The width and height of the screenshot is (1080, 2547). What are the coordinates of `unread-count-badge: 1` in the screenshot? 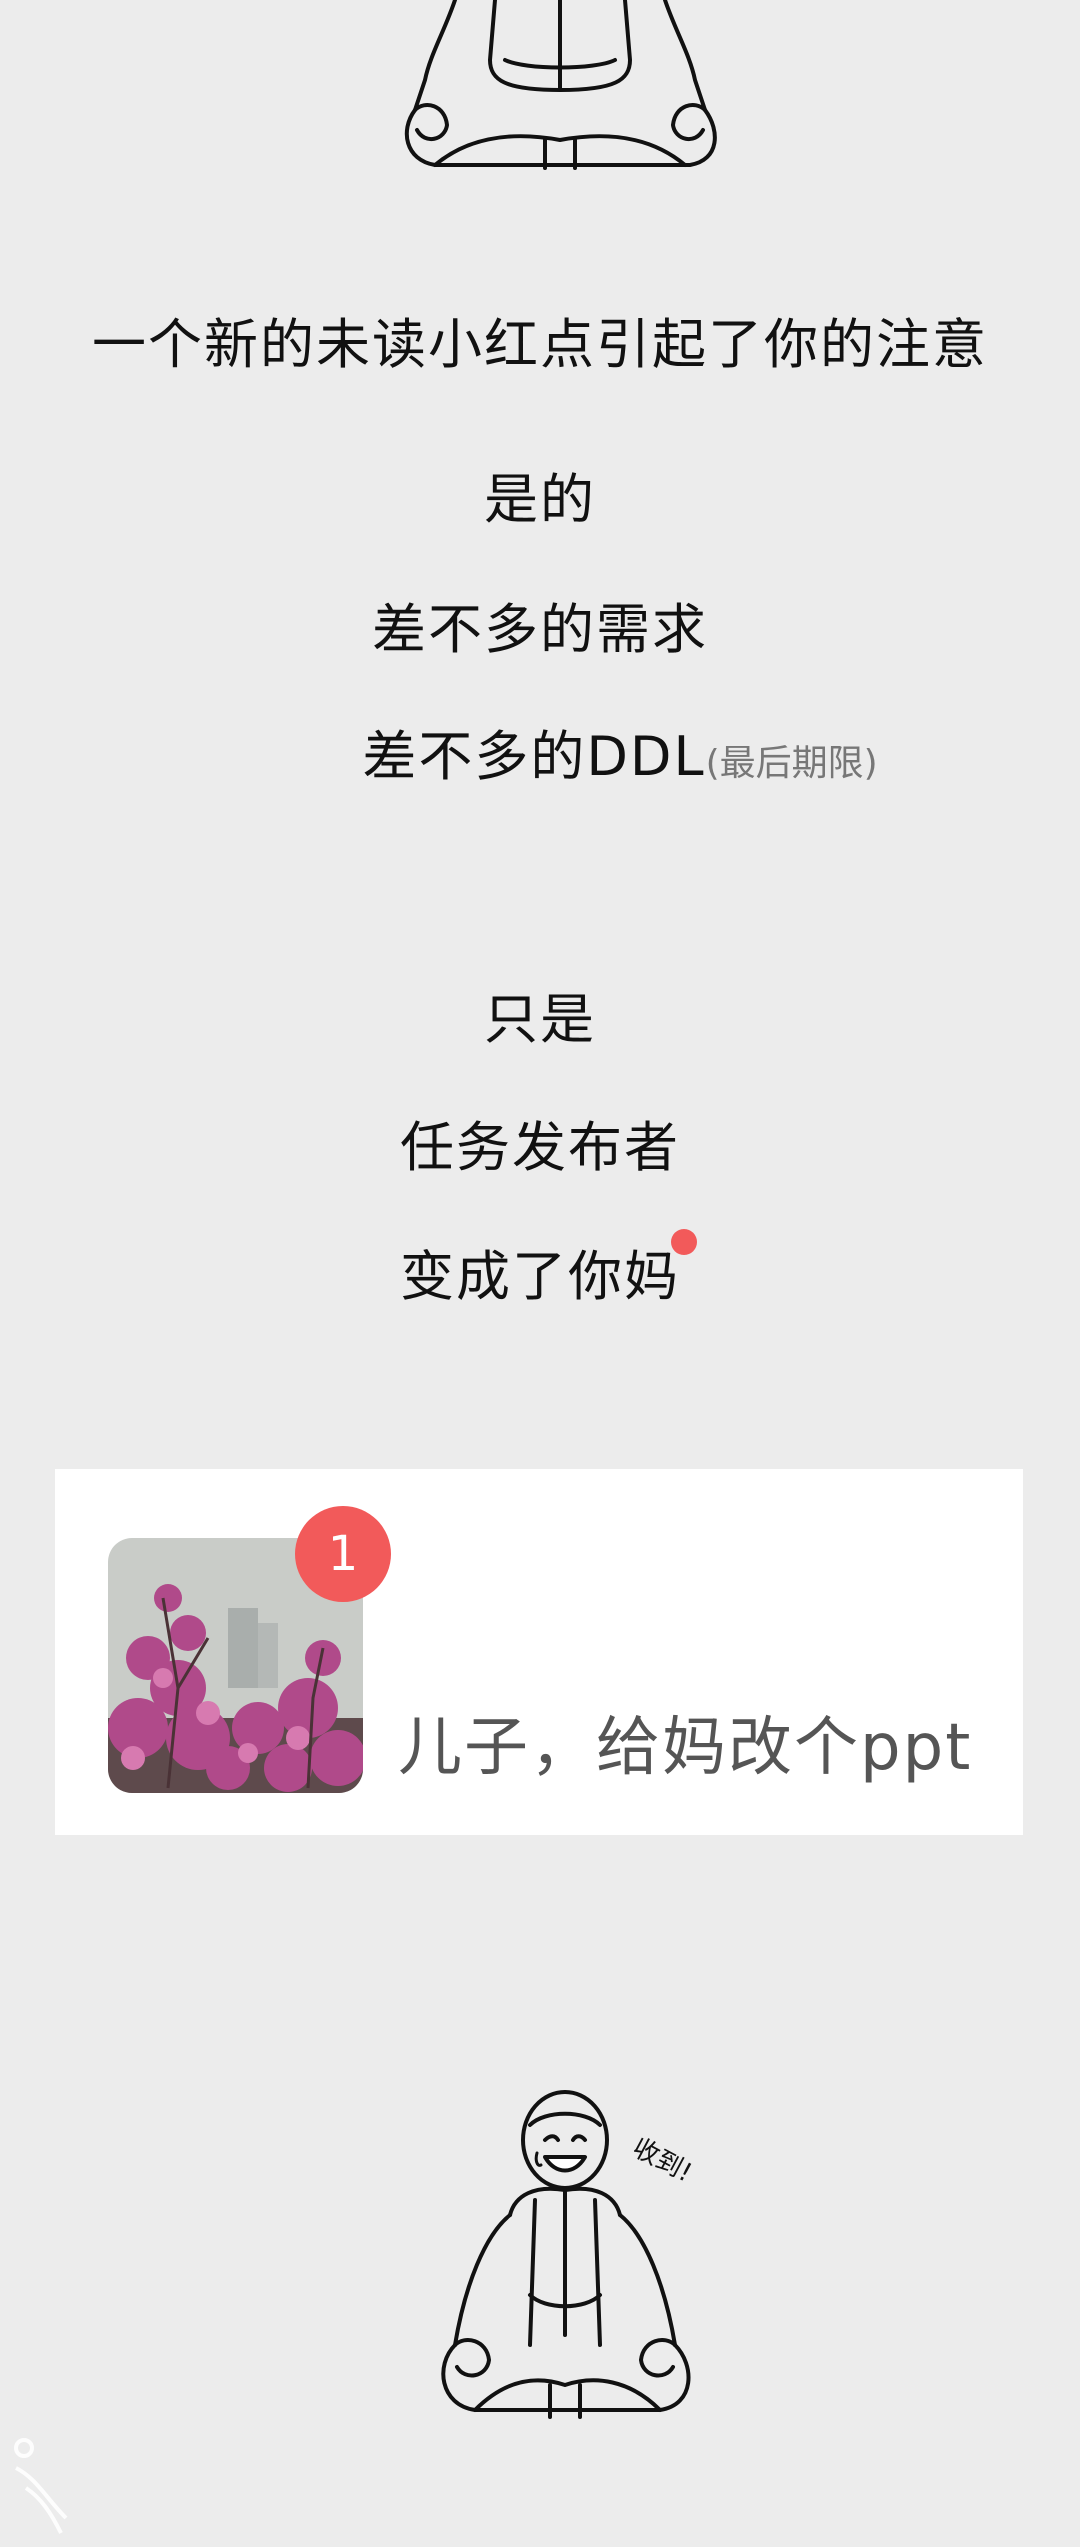 It's located at (343, 1554).